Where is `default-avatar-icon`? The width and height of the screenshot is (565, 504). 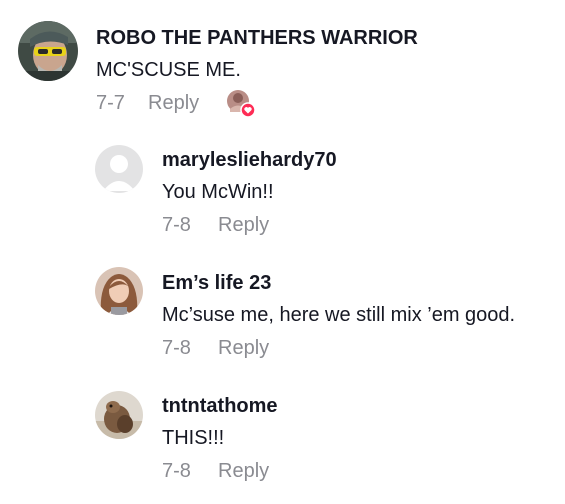 default-avatar-icon is located at coordinates (119, 169).